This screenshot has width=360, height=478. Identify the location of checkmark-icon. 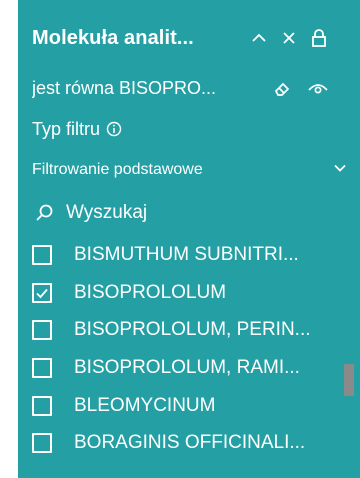
(42, 293).